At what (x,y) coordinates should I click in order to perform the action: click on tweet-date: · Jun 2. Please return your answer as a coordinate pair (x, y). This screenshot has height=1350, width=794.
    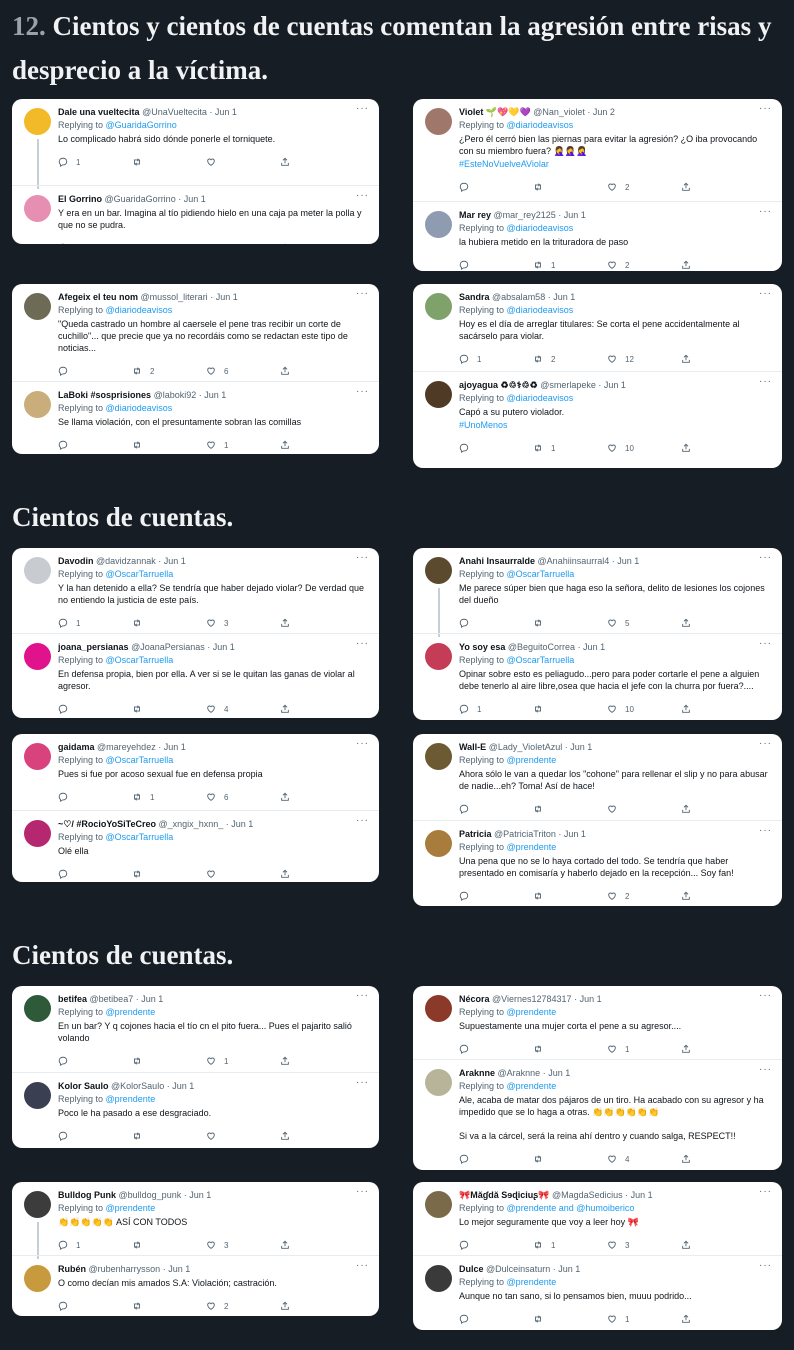
    Looking at the image, I should click on (601, 112).